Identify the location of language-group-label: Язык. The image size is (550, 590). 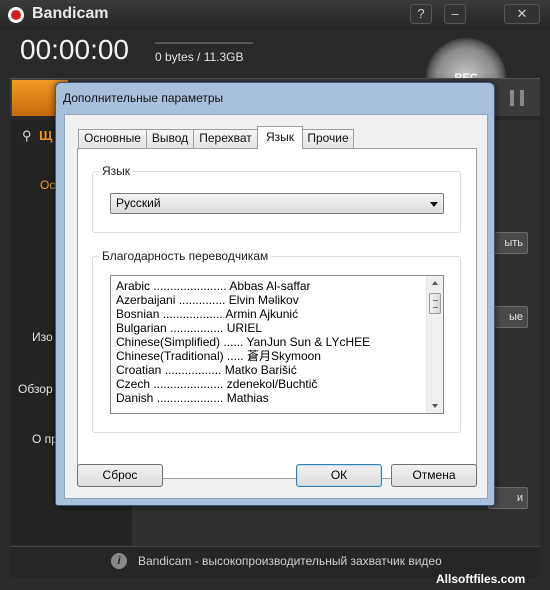
(116, 171).